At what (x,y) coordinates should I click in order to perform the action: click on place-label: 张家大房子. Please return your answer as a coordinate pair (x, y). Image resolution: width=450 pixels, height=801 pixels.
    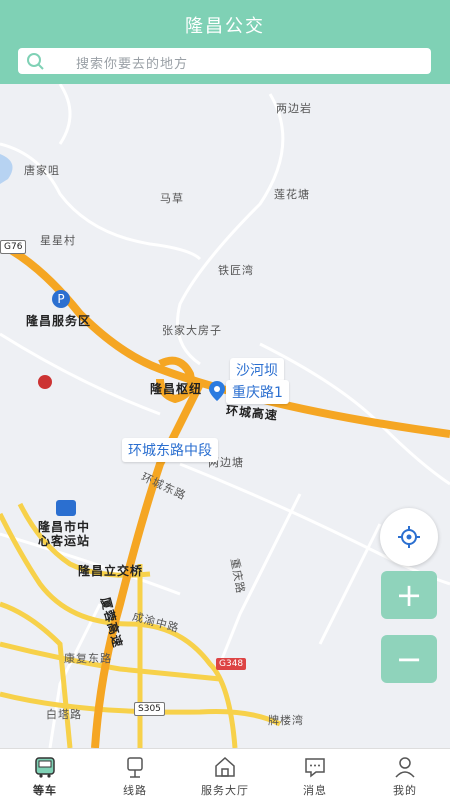
    Looking at the image, I should click on (192, 330).